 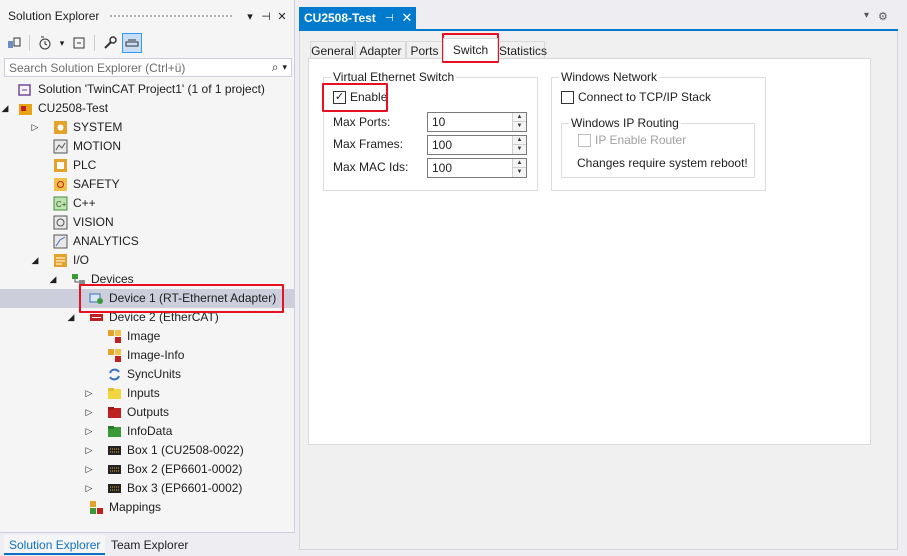 What do you see at coordinates (477, 122) in the screenshot?
I see `max-ports-spinner: 10 ▲ ▼` at bounding box center [477, 122].